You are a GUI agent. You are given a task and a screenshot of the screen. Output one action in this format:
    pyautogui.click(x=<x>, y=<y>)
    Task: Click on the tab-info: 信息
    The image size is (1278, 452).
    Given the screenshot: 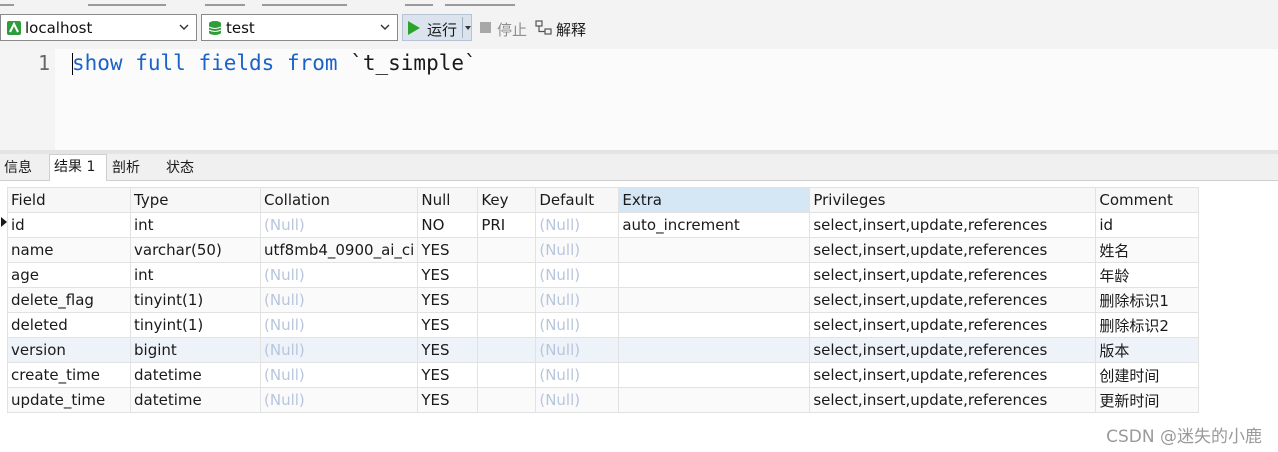 What is the action you would take?
    pyautogui.click(x=18, y=168)
    